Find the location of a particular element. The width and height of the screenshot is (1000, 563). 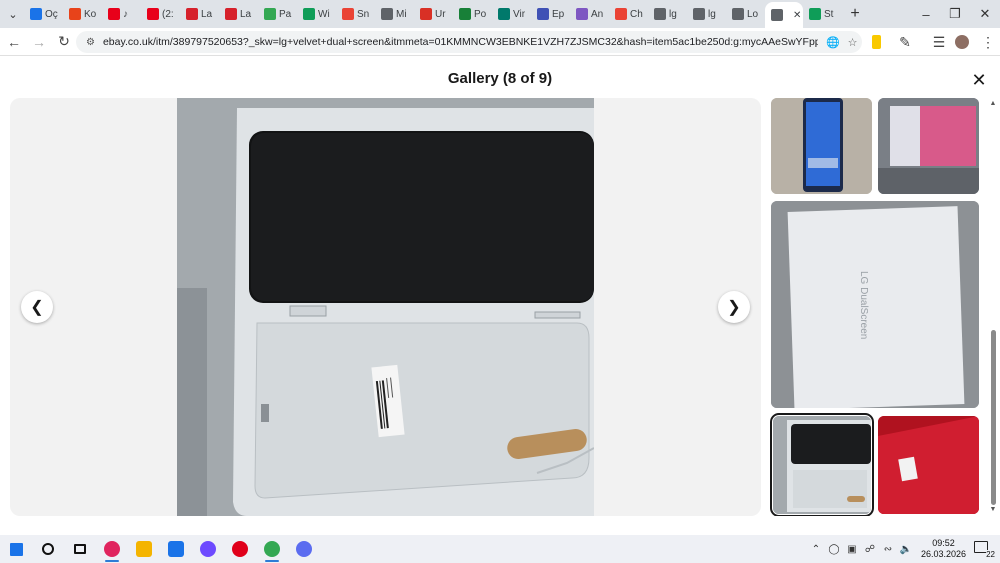

close-icon: ✕ is located at coordinates (979, 80).